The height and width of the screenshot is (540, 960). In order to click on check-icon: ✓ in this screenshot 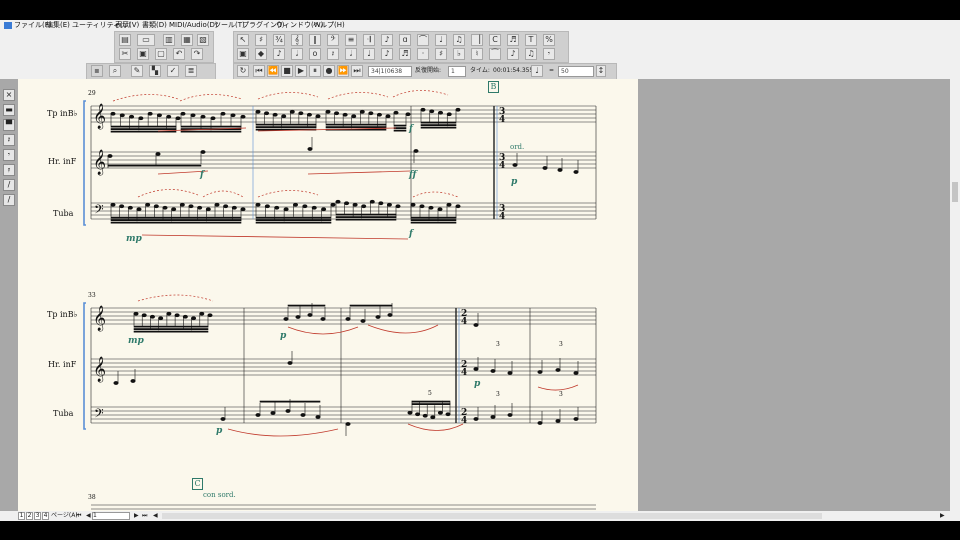, I will do `click(173, 71)`.